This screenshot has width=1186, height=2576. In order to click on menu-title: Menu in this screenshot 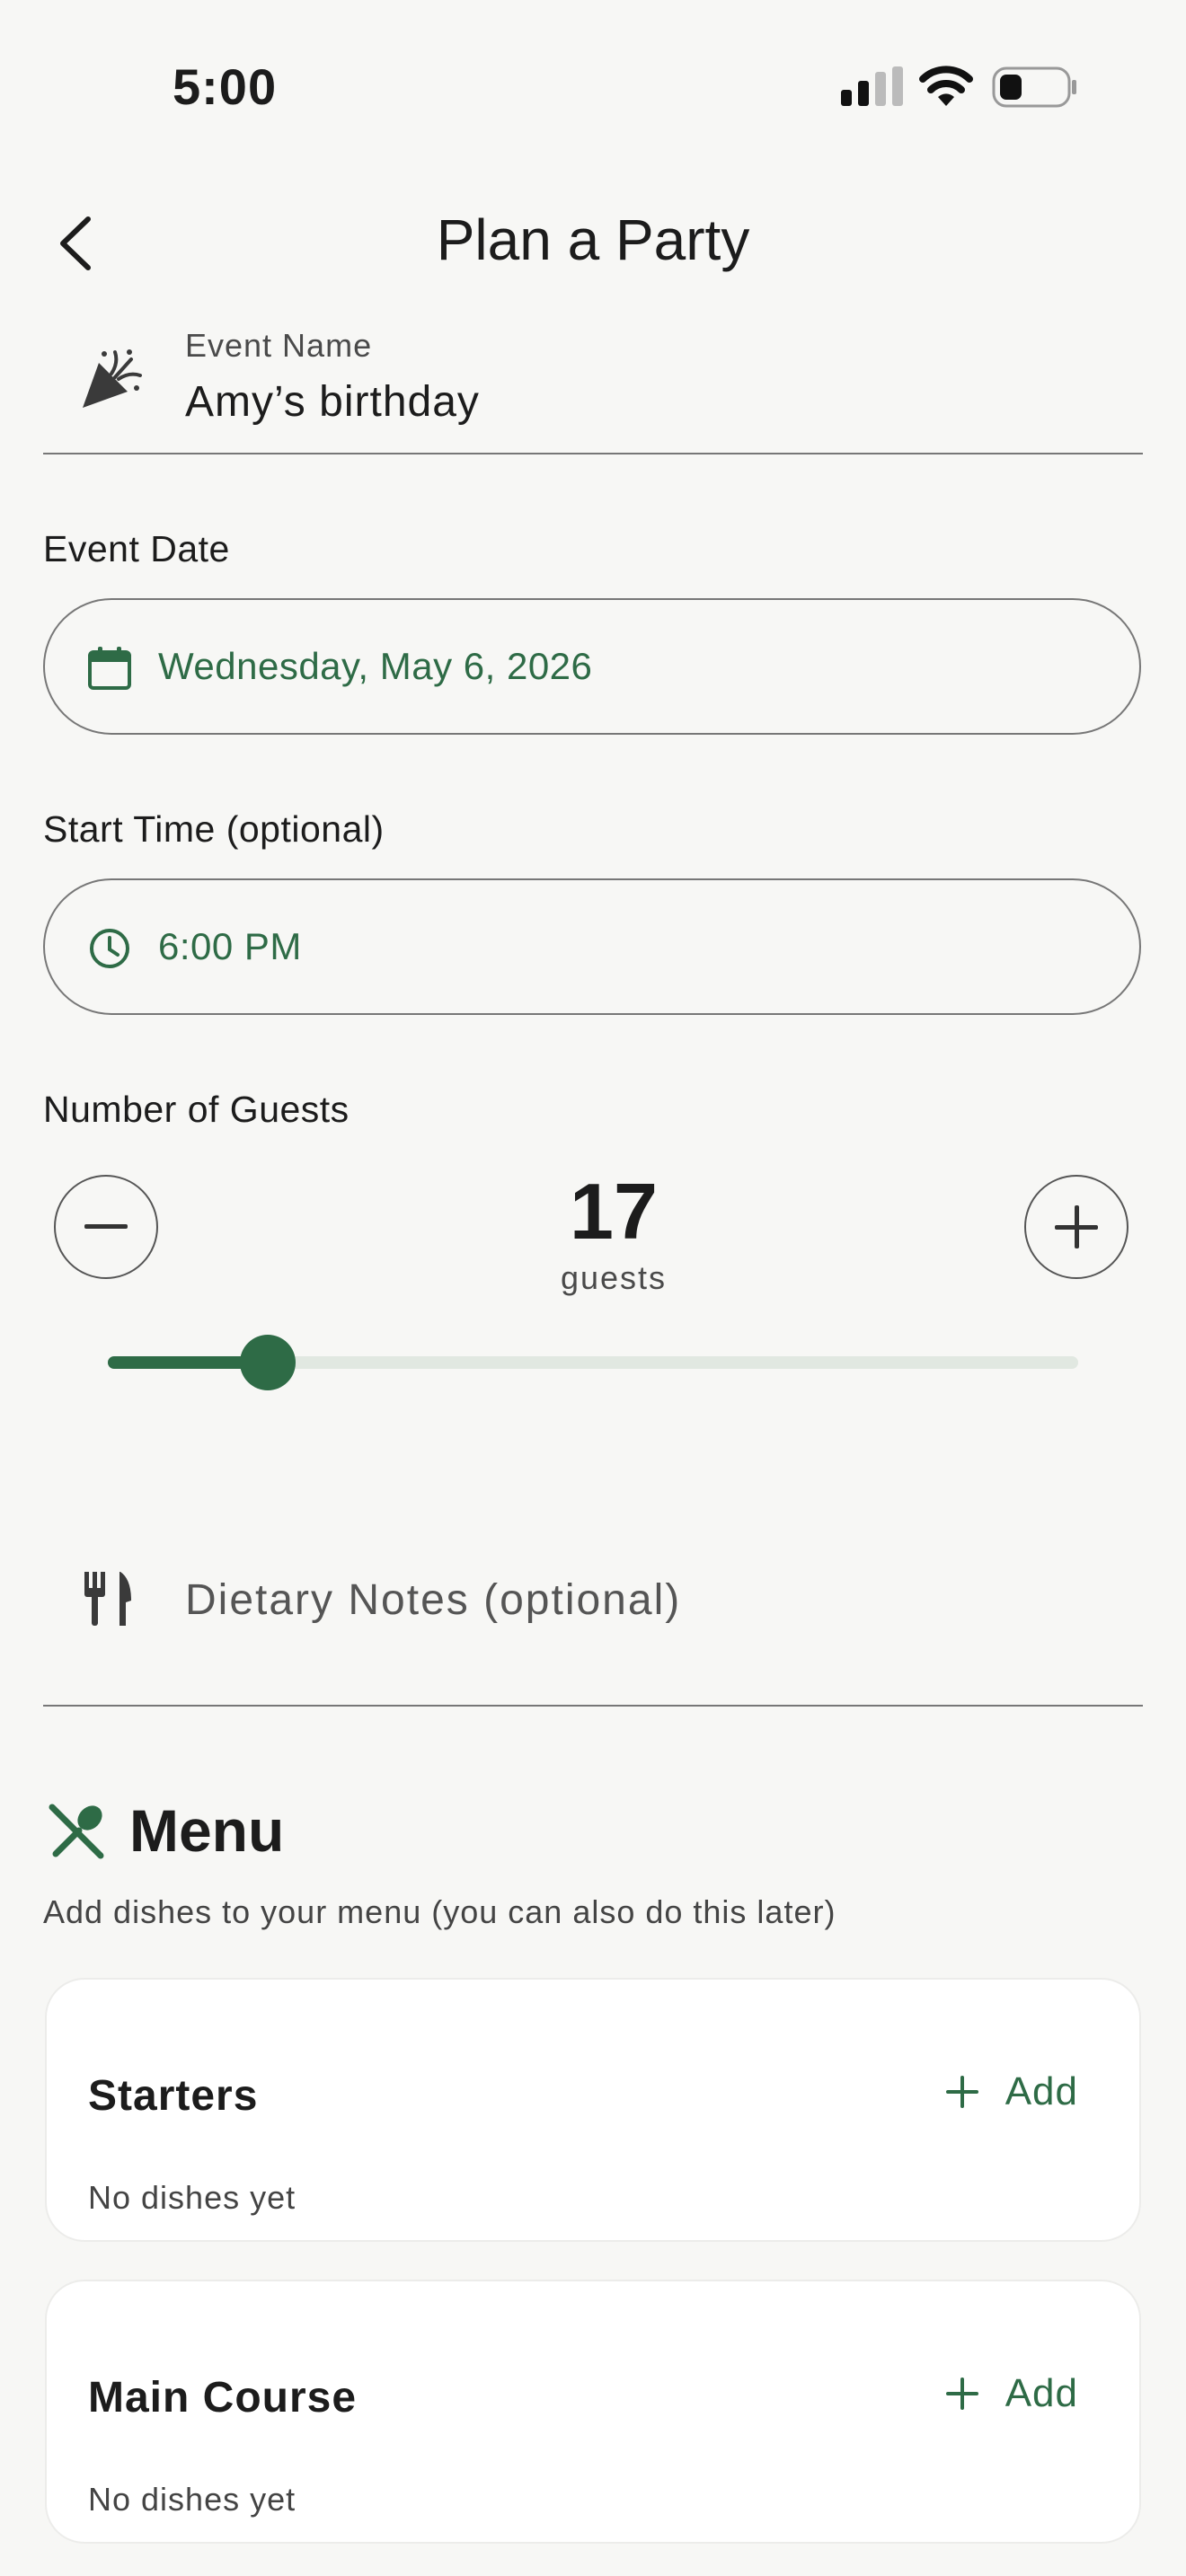, I will do `click(207, 1830)`.